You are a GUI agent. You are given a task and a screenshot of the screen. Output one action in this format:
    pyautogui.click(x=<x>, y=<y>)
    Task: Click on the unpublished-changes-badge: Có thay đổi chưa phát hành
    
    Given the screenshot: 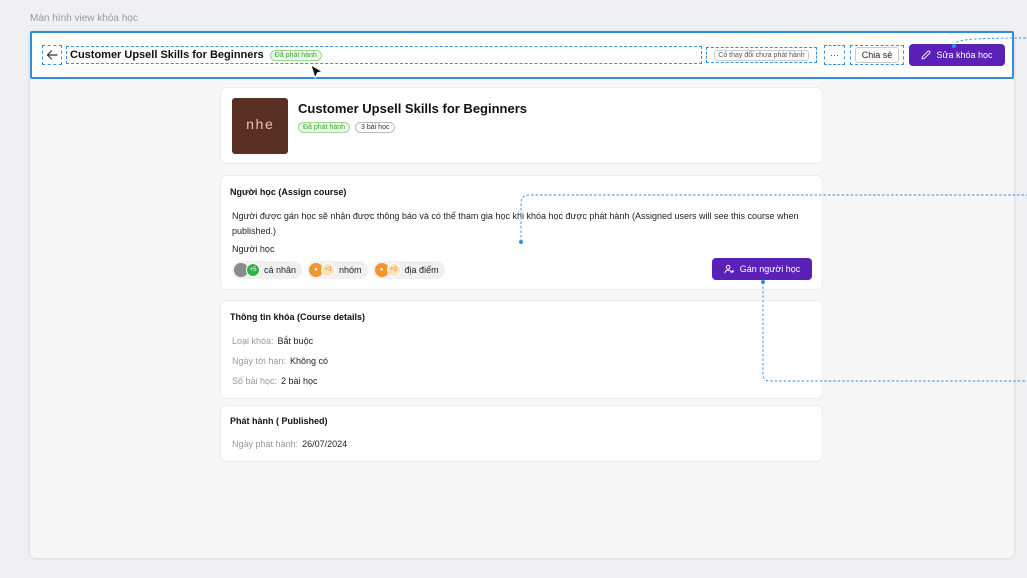 What is the action you would take?
    pyautogui.click(x=761, y=55)
    